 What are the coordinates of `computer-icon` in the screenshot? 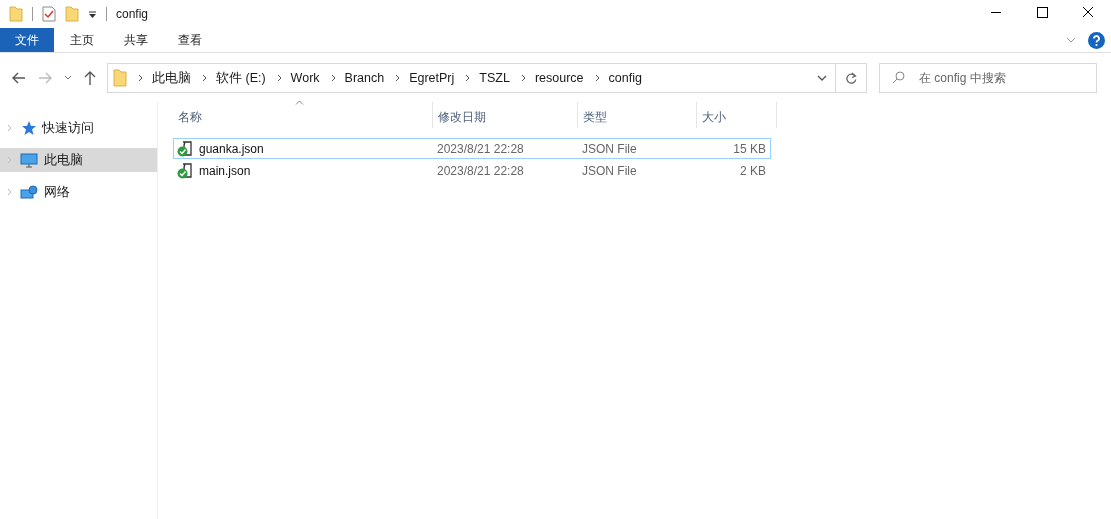 It's located at (29, 160).